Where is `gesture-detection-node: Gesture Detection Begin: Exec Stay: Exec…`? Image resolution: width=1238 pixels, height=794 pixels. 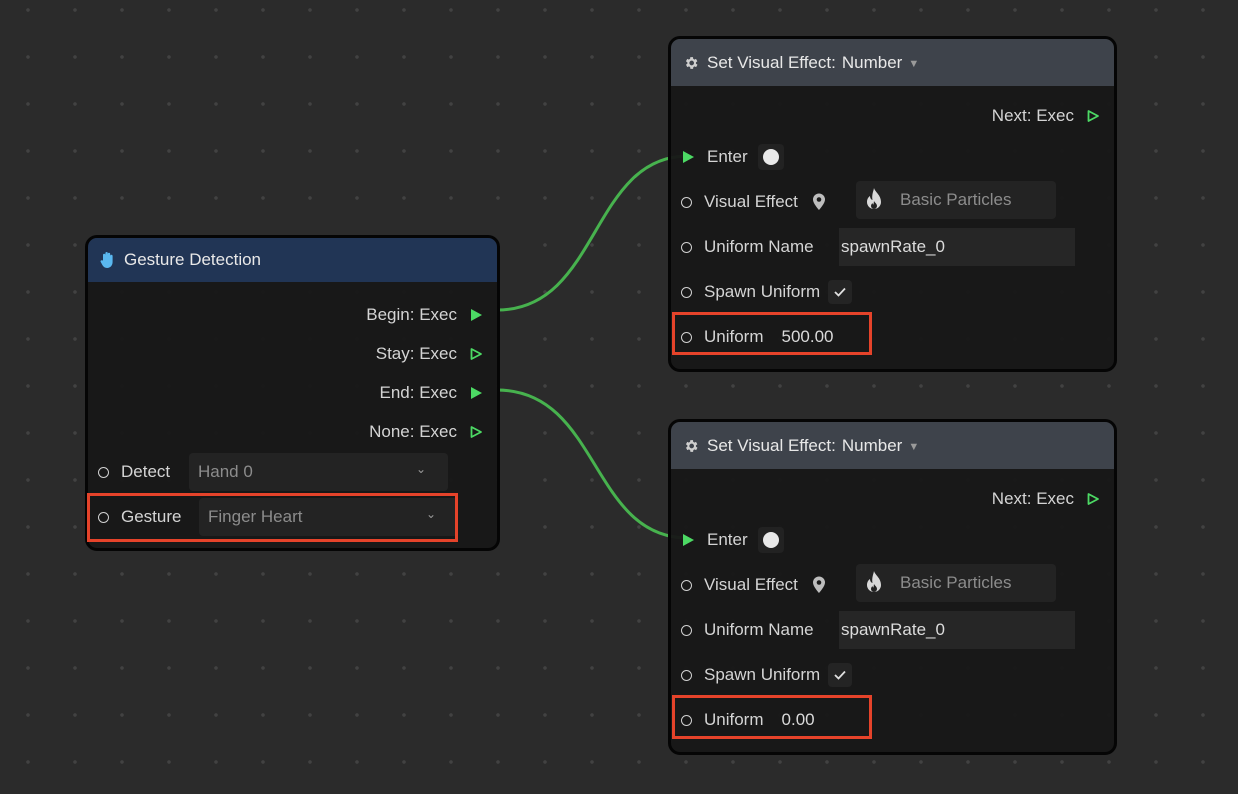 gesture-detection-node: Gesture Detection Begin: Exec Stay: Exec… is located at coordinates (292, 393).